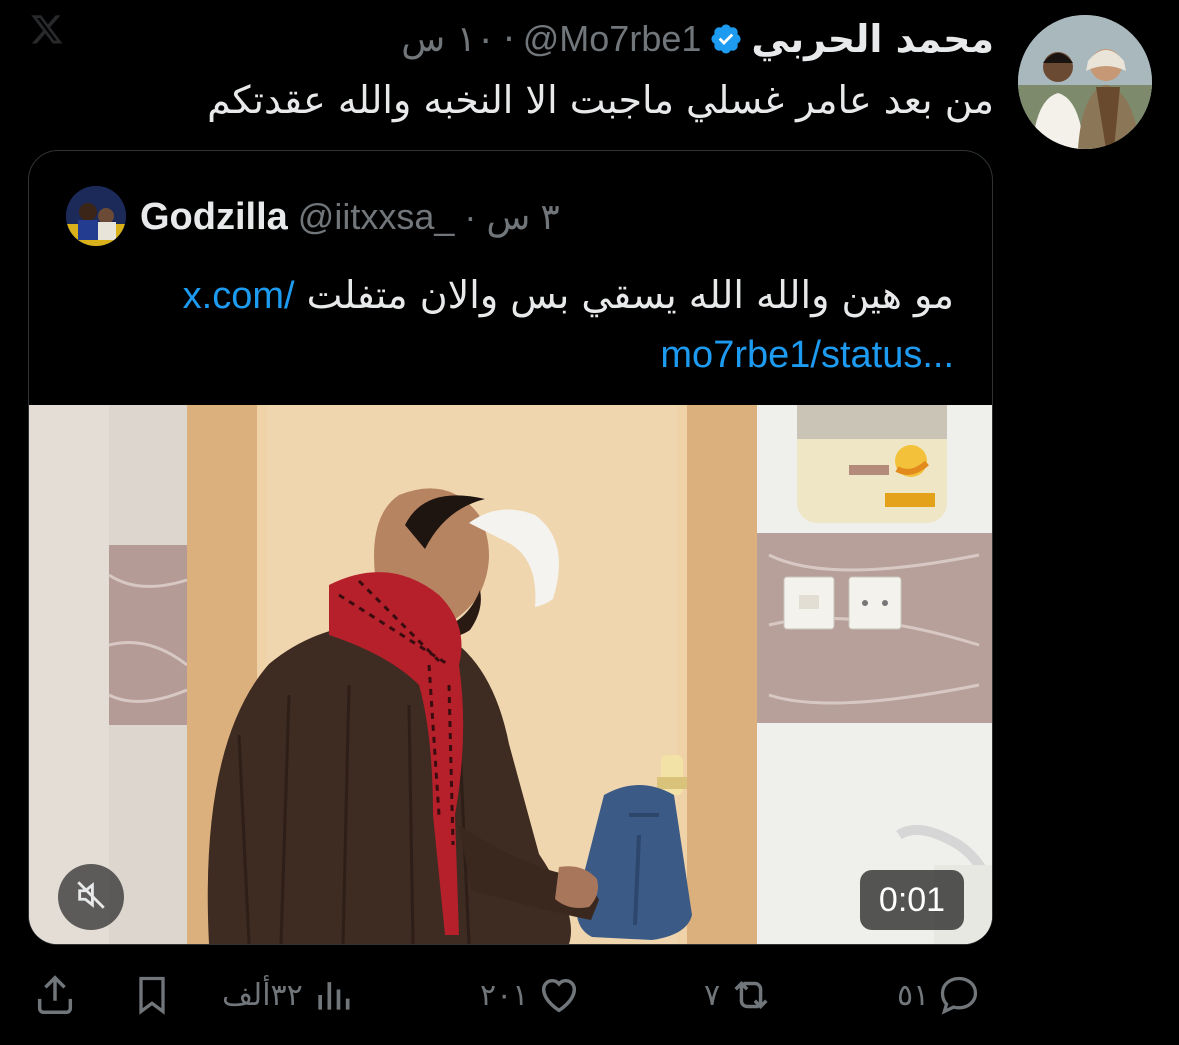 This screenshot has width=1179, height=1045. What do you see at coordinates (96, 216) in the screenshot?
I see `quoted-author-avatar` at bounding box center [96, 216].